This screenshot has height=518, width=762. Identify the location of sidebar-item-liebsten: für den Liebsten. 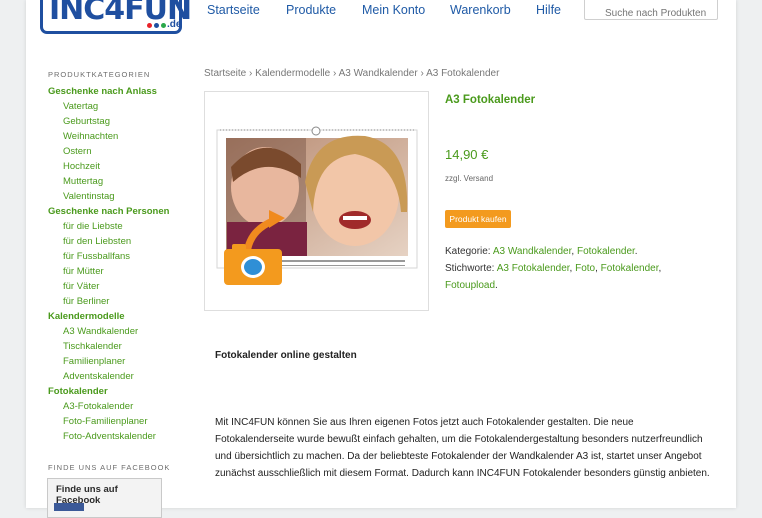
(97, 241).